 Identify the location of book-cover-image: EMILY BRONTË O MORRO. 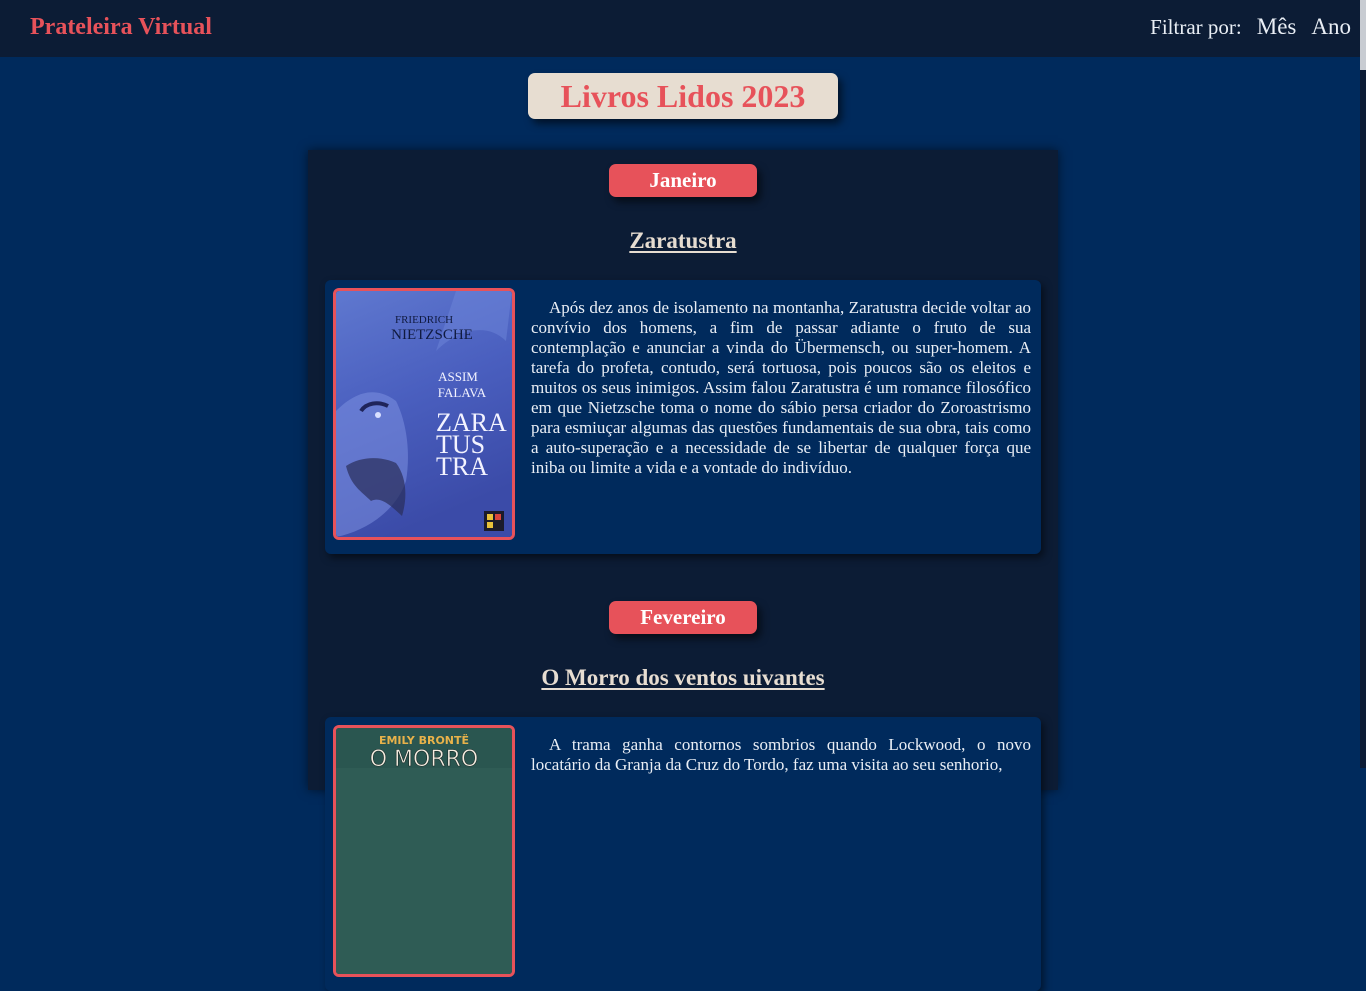
(424, 851).